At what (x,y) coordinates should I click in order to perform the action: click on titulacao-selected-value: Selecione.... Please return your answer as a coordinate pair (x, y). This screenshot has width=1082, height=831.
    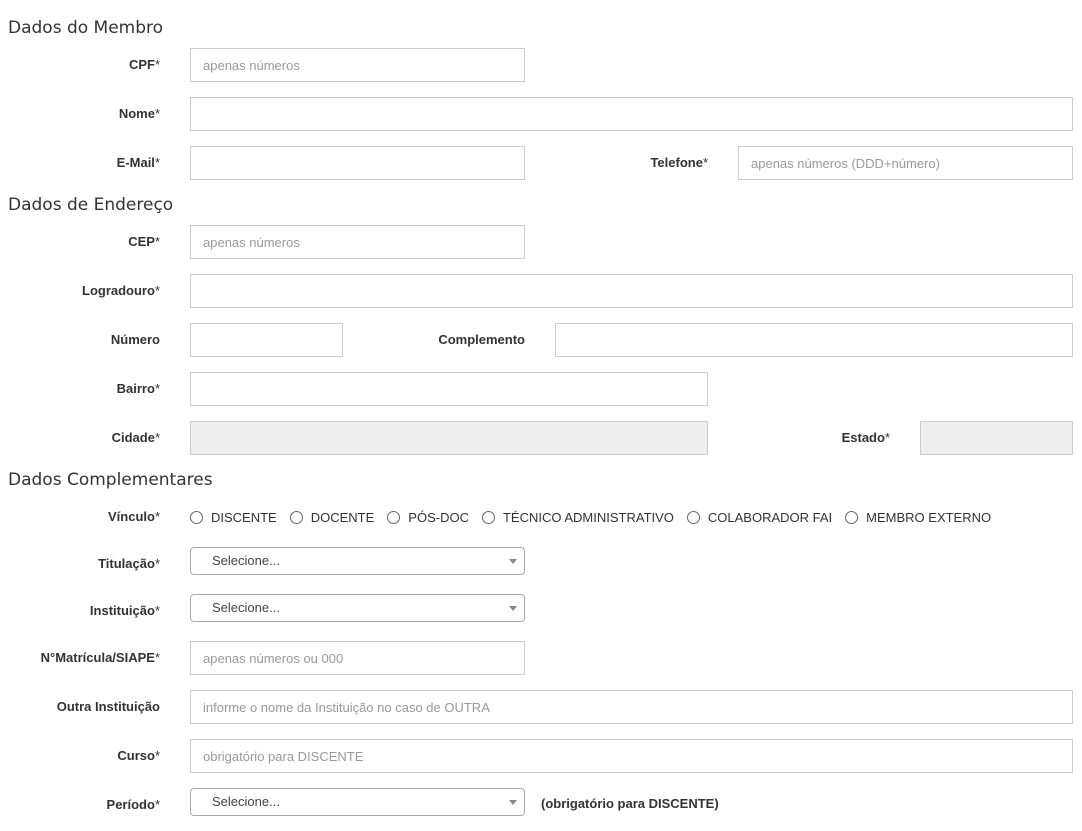
    Looking at the image, I should click on (246, 560).